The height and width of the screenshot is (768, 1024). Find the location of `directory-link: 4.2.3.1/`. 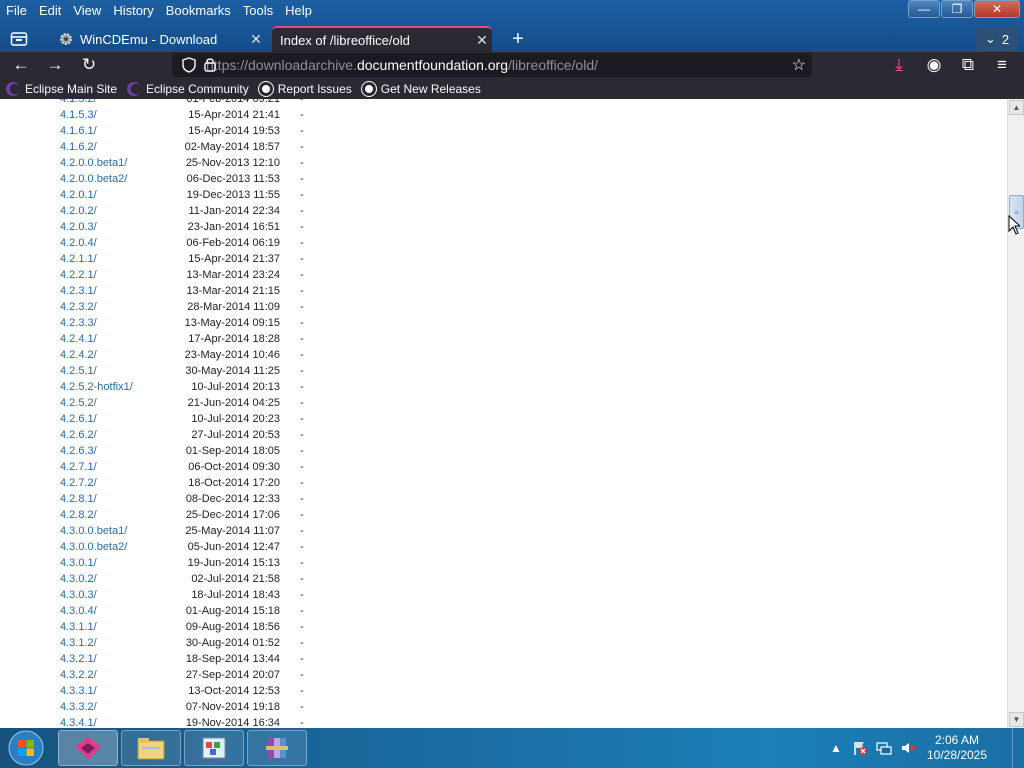

directory-link: 4.2.3.1/ is located at coordinates (78, 291).